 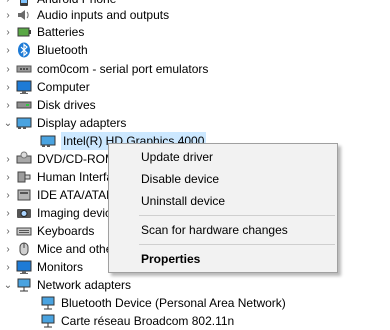 What do you see at coordinates (223, 201) in the screenshot?
I see `menu-item-uninstall-device: Uninstall device` at bounding box center [223, 201].